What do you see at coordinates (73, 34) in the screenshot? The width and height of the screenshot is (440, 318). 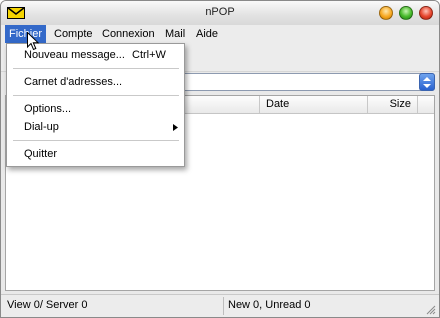 I see `menu-compte: Compte` at bounding box center [73, 34].